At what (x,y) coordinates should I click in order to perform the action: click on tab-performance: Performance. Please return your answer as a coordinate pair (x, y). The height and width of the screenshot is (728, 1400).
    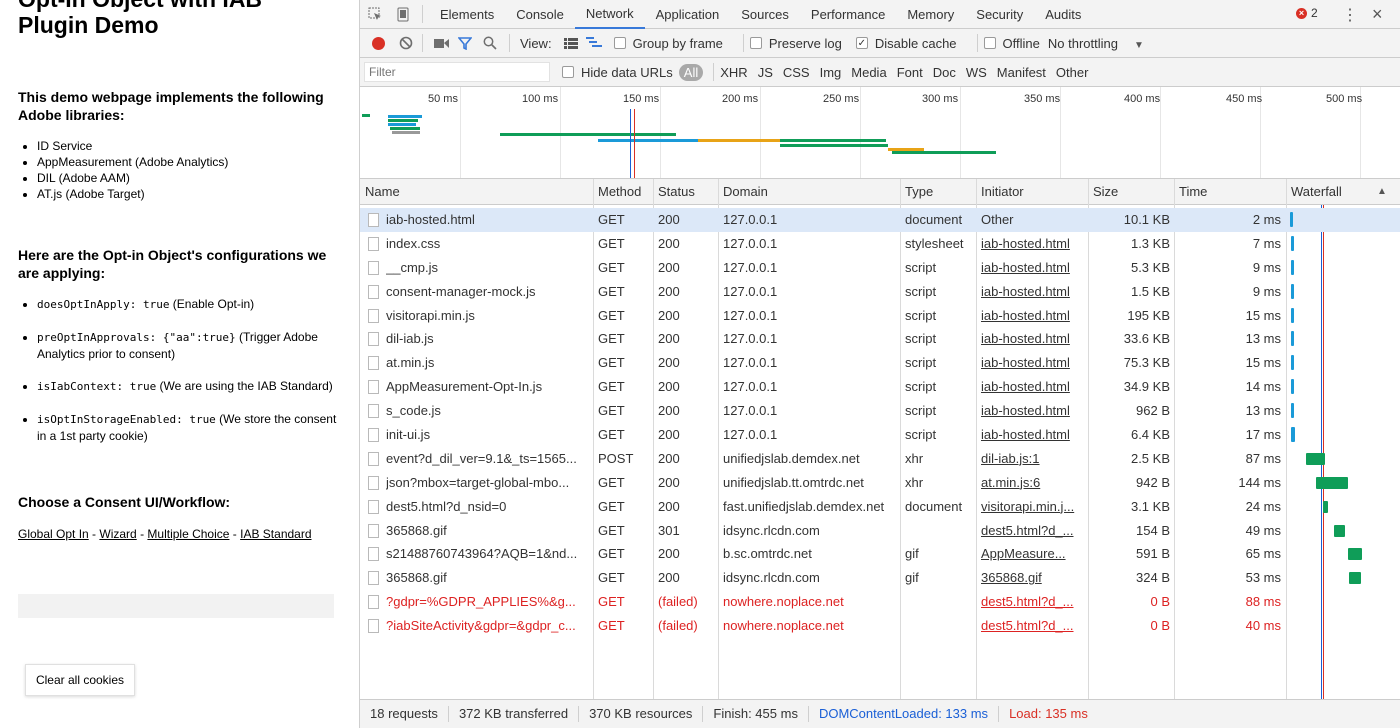
    Looking at the image, I should click on (848, 14).